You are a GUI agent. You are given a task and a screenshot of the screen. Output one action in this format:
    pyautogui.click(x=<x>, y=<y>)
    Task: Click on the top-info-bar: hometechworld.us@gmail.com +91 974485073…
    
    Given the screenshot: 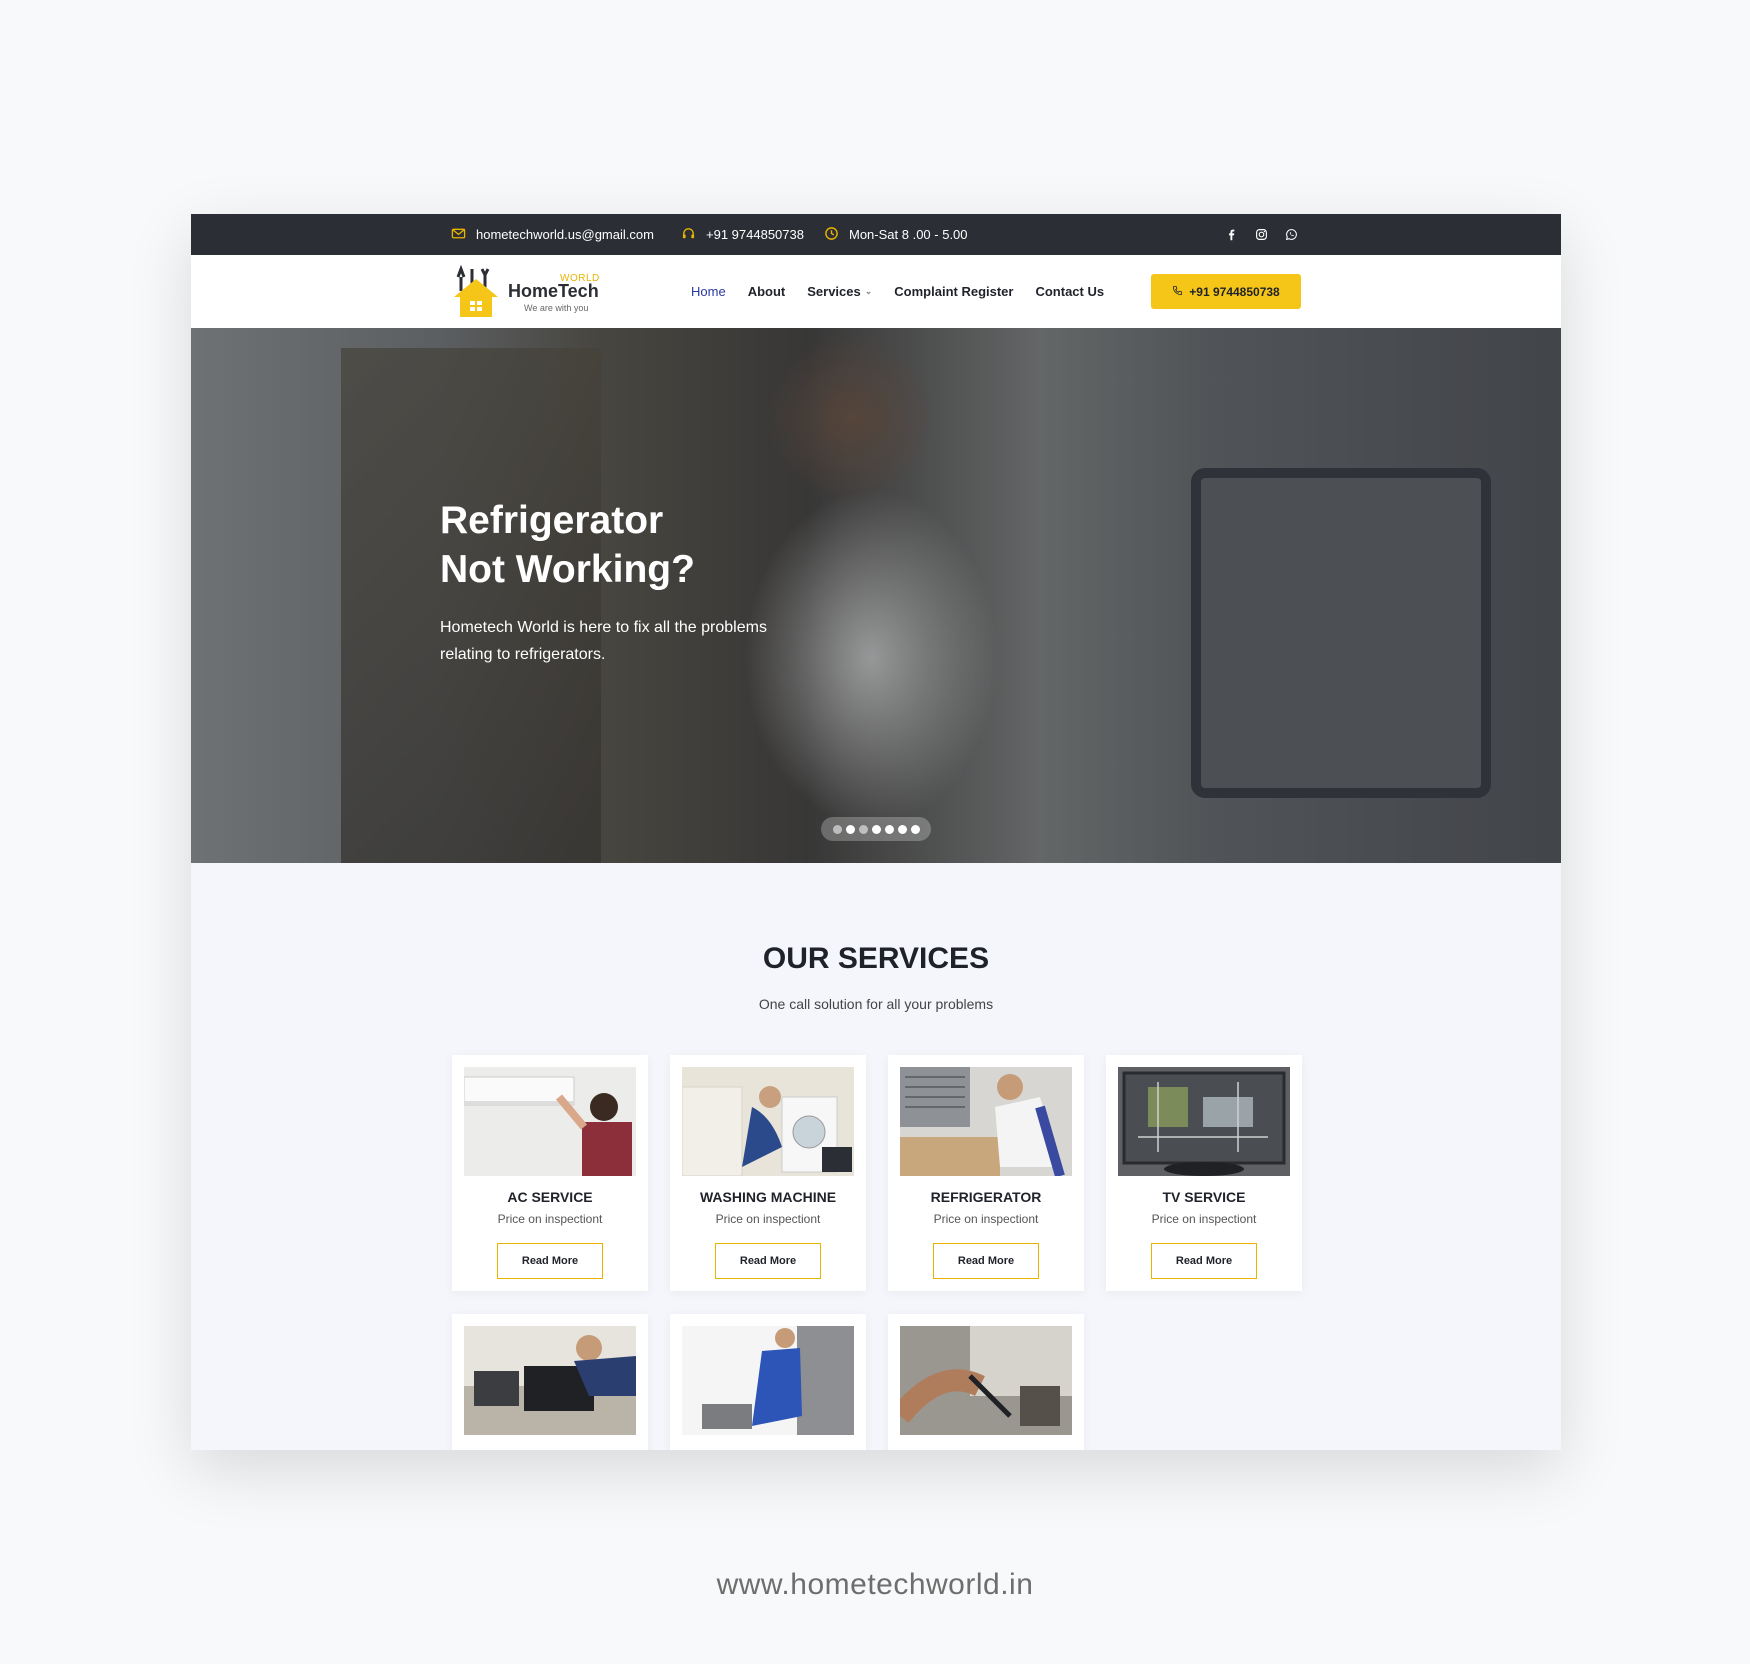 What is the action you would take?
    pyautogui.click(x=876, y=234)
    